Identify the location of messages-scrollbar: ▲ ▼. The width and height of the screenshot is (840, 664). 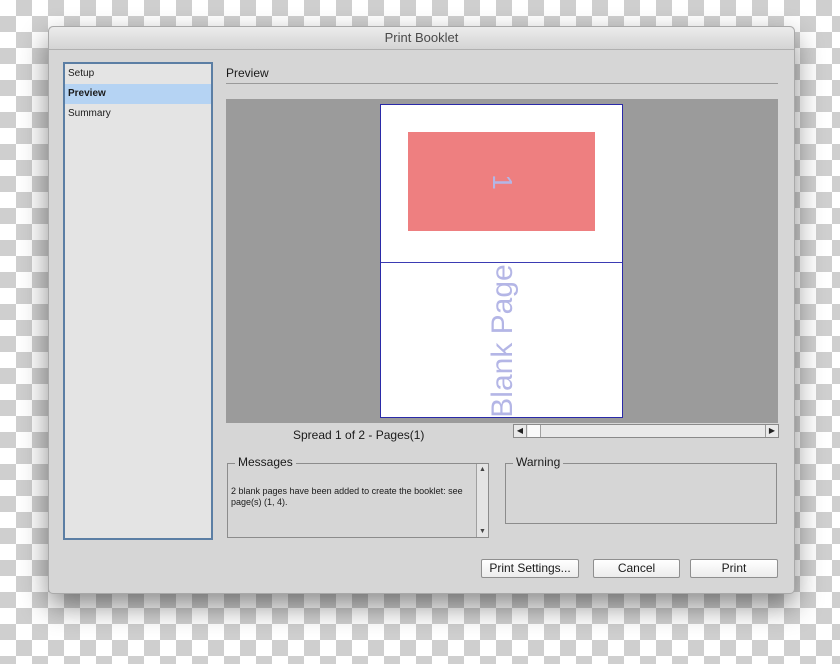
(482, 500).